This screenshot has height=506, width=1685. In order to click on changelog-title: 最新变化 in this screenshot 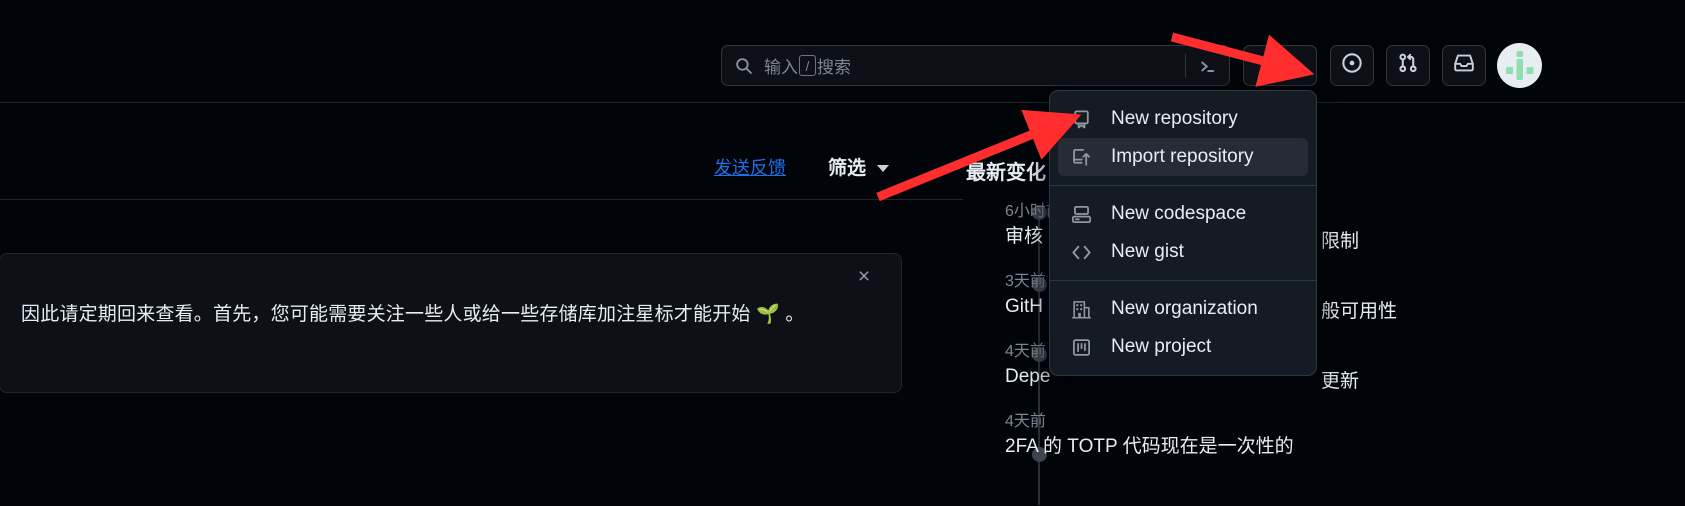, I will do `click(1006, 173)`.